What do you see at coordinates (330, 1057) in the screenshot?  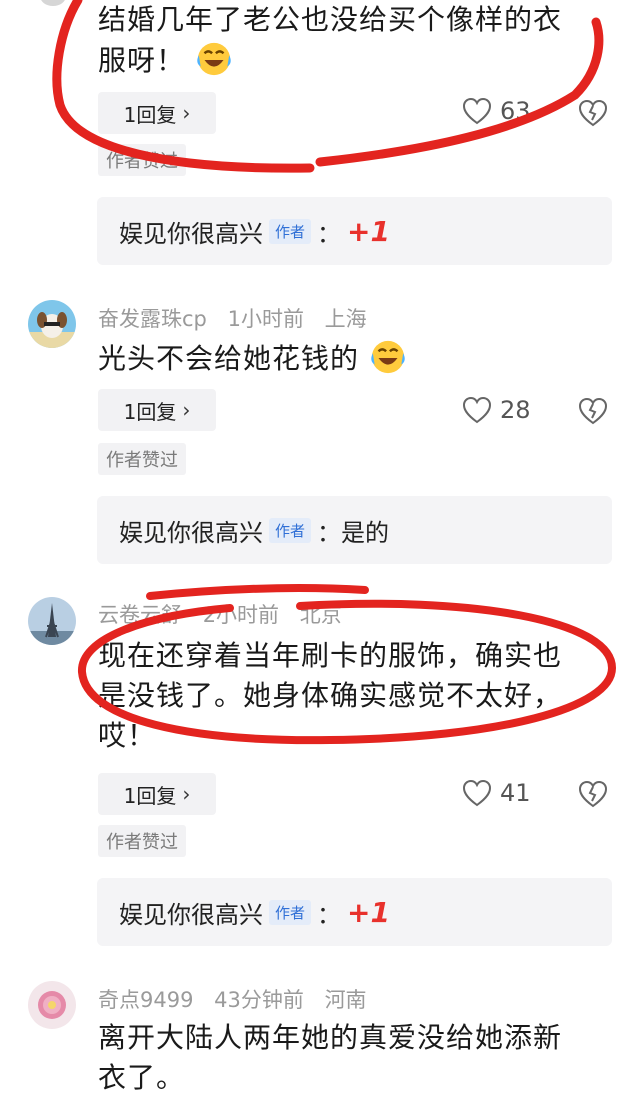 I see `comment-text: 离开大陆人两年她的真爱没给她添新 衣了。` at bounding box center [330, 1057].